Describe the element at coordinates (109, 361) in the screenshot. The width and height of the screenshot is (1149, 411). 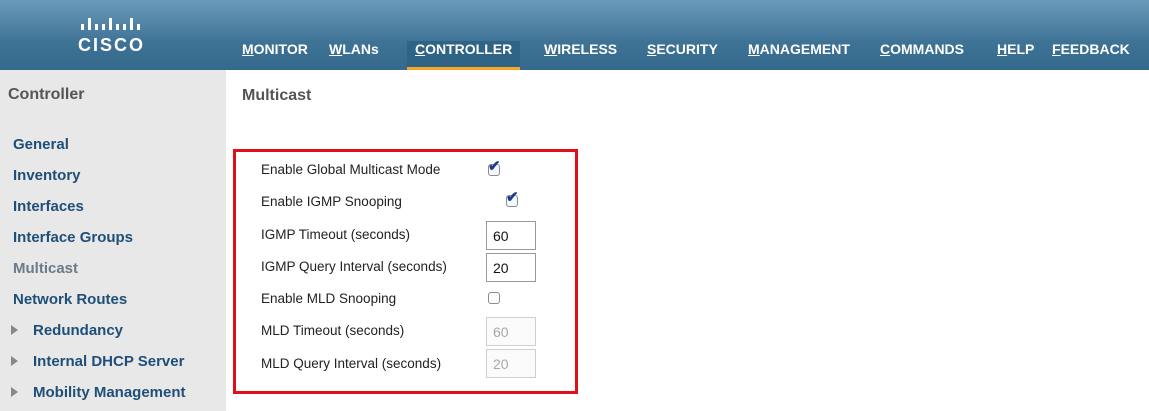
I see `sidebar-item-label: Internal DHCP Server` at that location.